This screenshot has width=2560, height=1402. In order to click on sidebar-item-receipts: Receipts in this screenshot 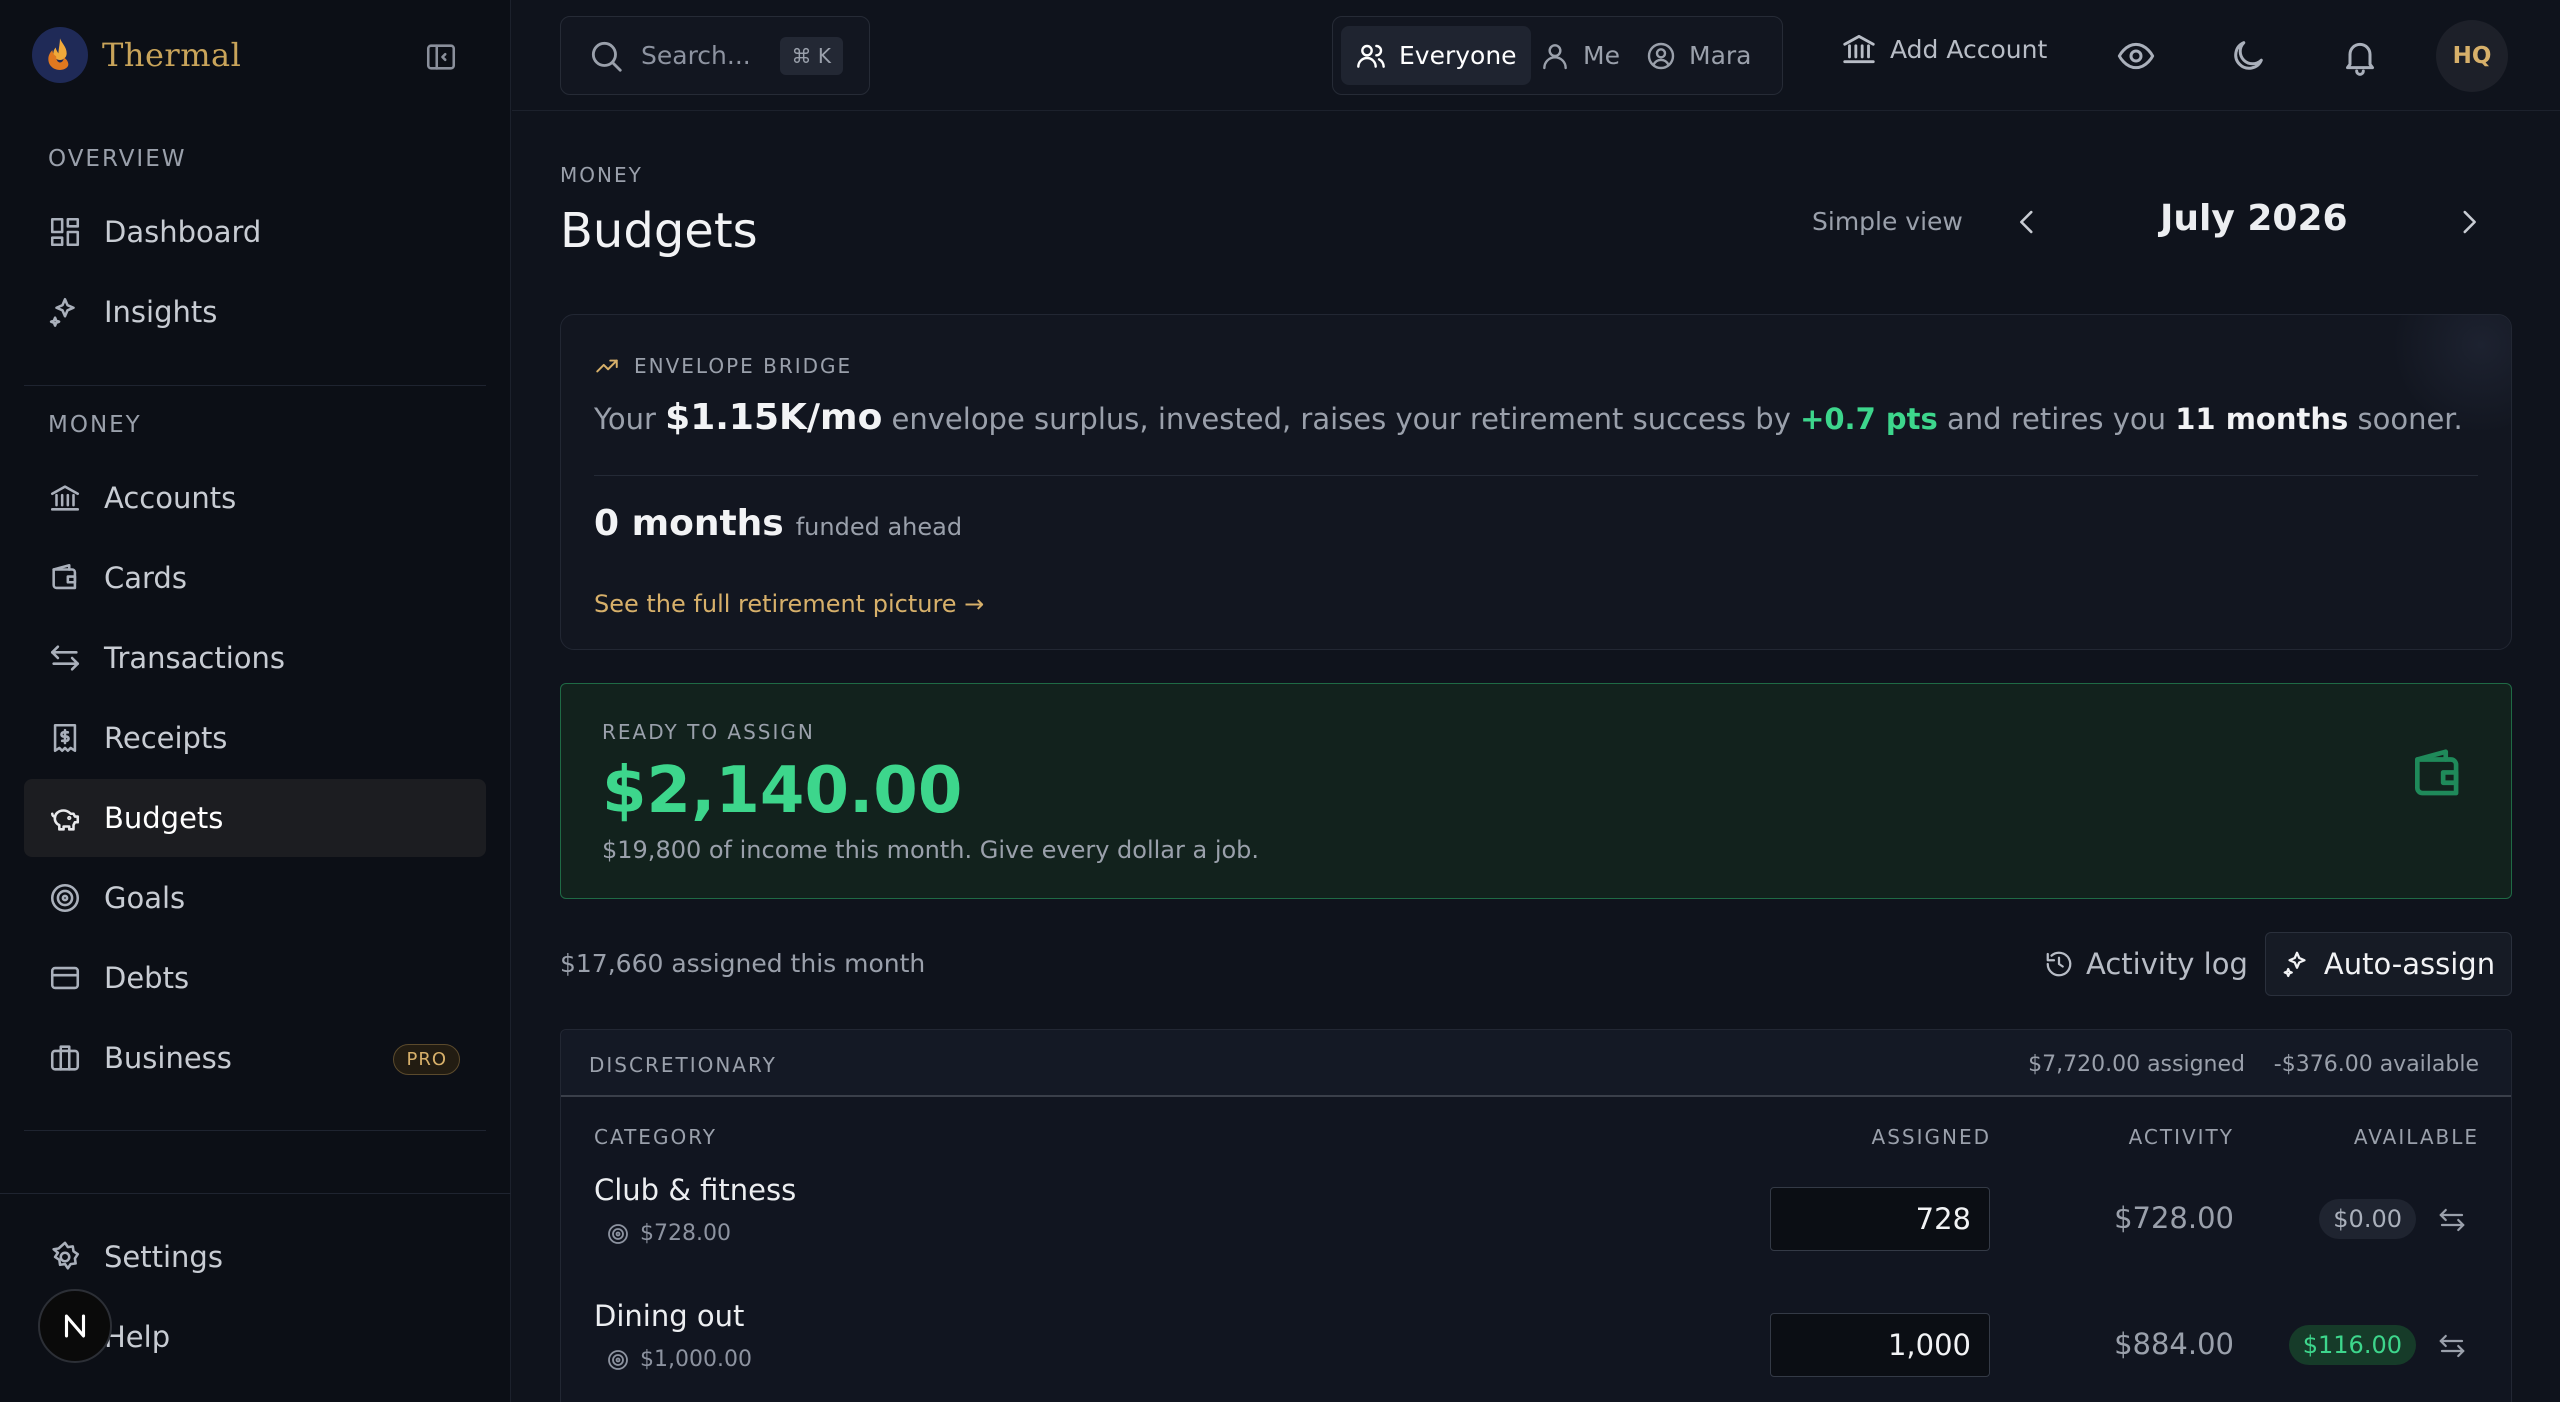, I will do `click(255, 738)`.